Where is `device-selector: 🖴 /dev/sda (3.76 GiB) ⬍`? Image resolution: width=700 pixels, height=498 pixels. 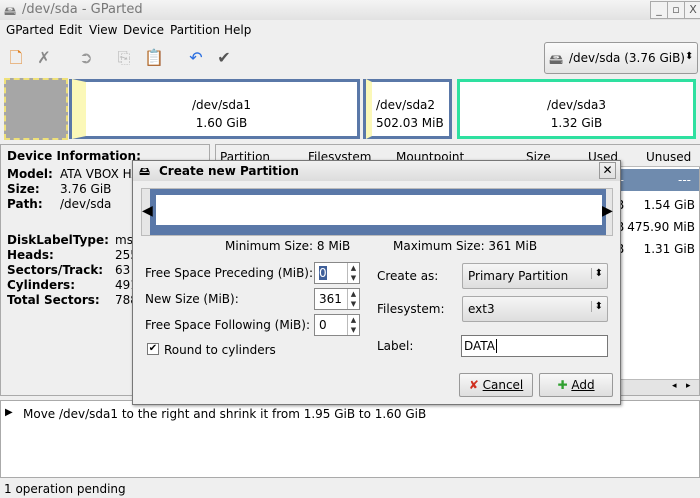 device-selector: 🖴 /dev/sda (3.76 GiB) ⬍ is located at coordinates (621, 58).